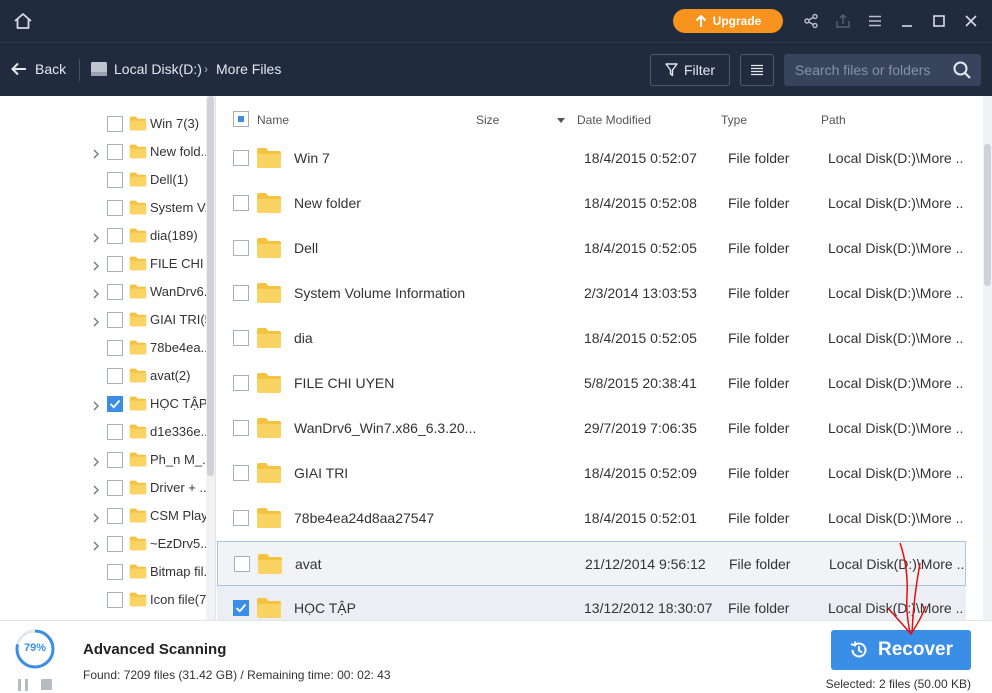 The width and height of the screenshot is (992, 693). Describe the element at coordinates (728, 21) in the screenshot. I see `upgrade-button: Upgrade` at that location.